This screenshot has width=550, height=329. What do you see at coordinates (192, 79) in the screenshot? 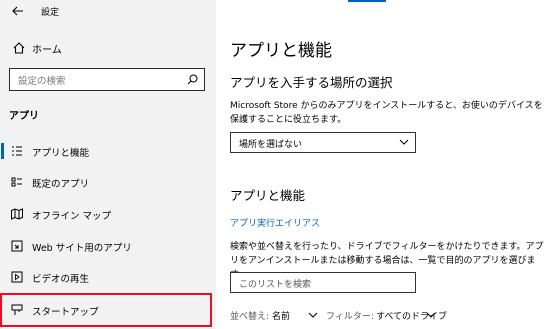
I see `search-icon` at bounding box center [192, 79].